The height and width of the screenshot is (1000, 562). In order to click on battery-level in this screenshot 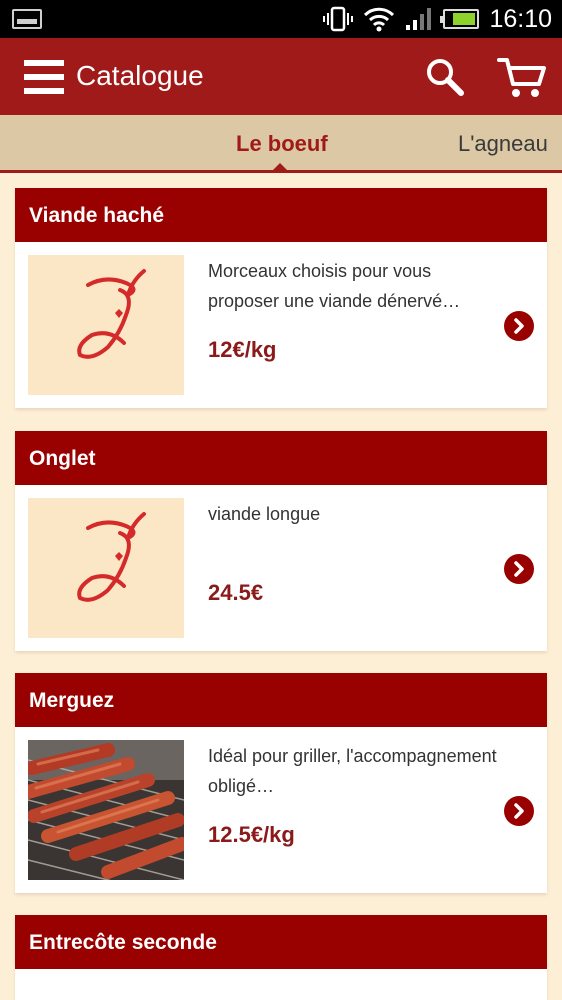, I will do `click(464, 19)`.